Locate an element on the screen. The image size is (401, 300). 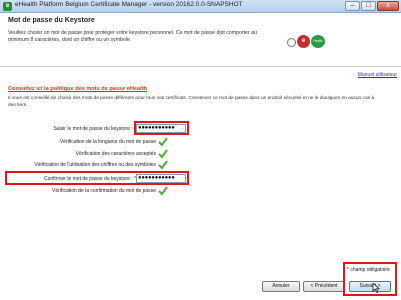
logo-circle-red: e is located at coordinates (303, 41).